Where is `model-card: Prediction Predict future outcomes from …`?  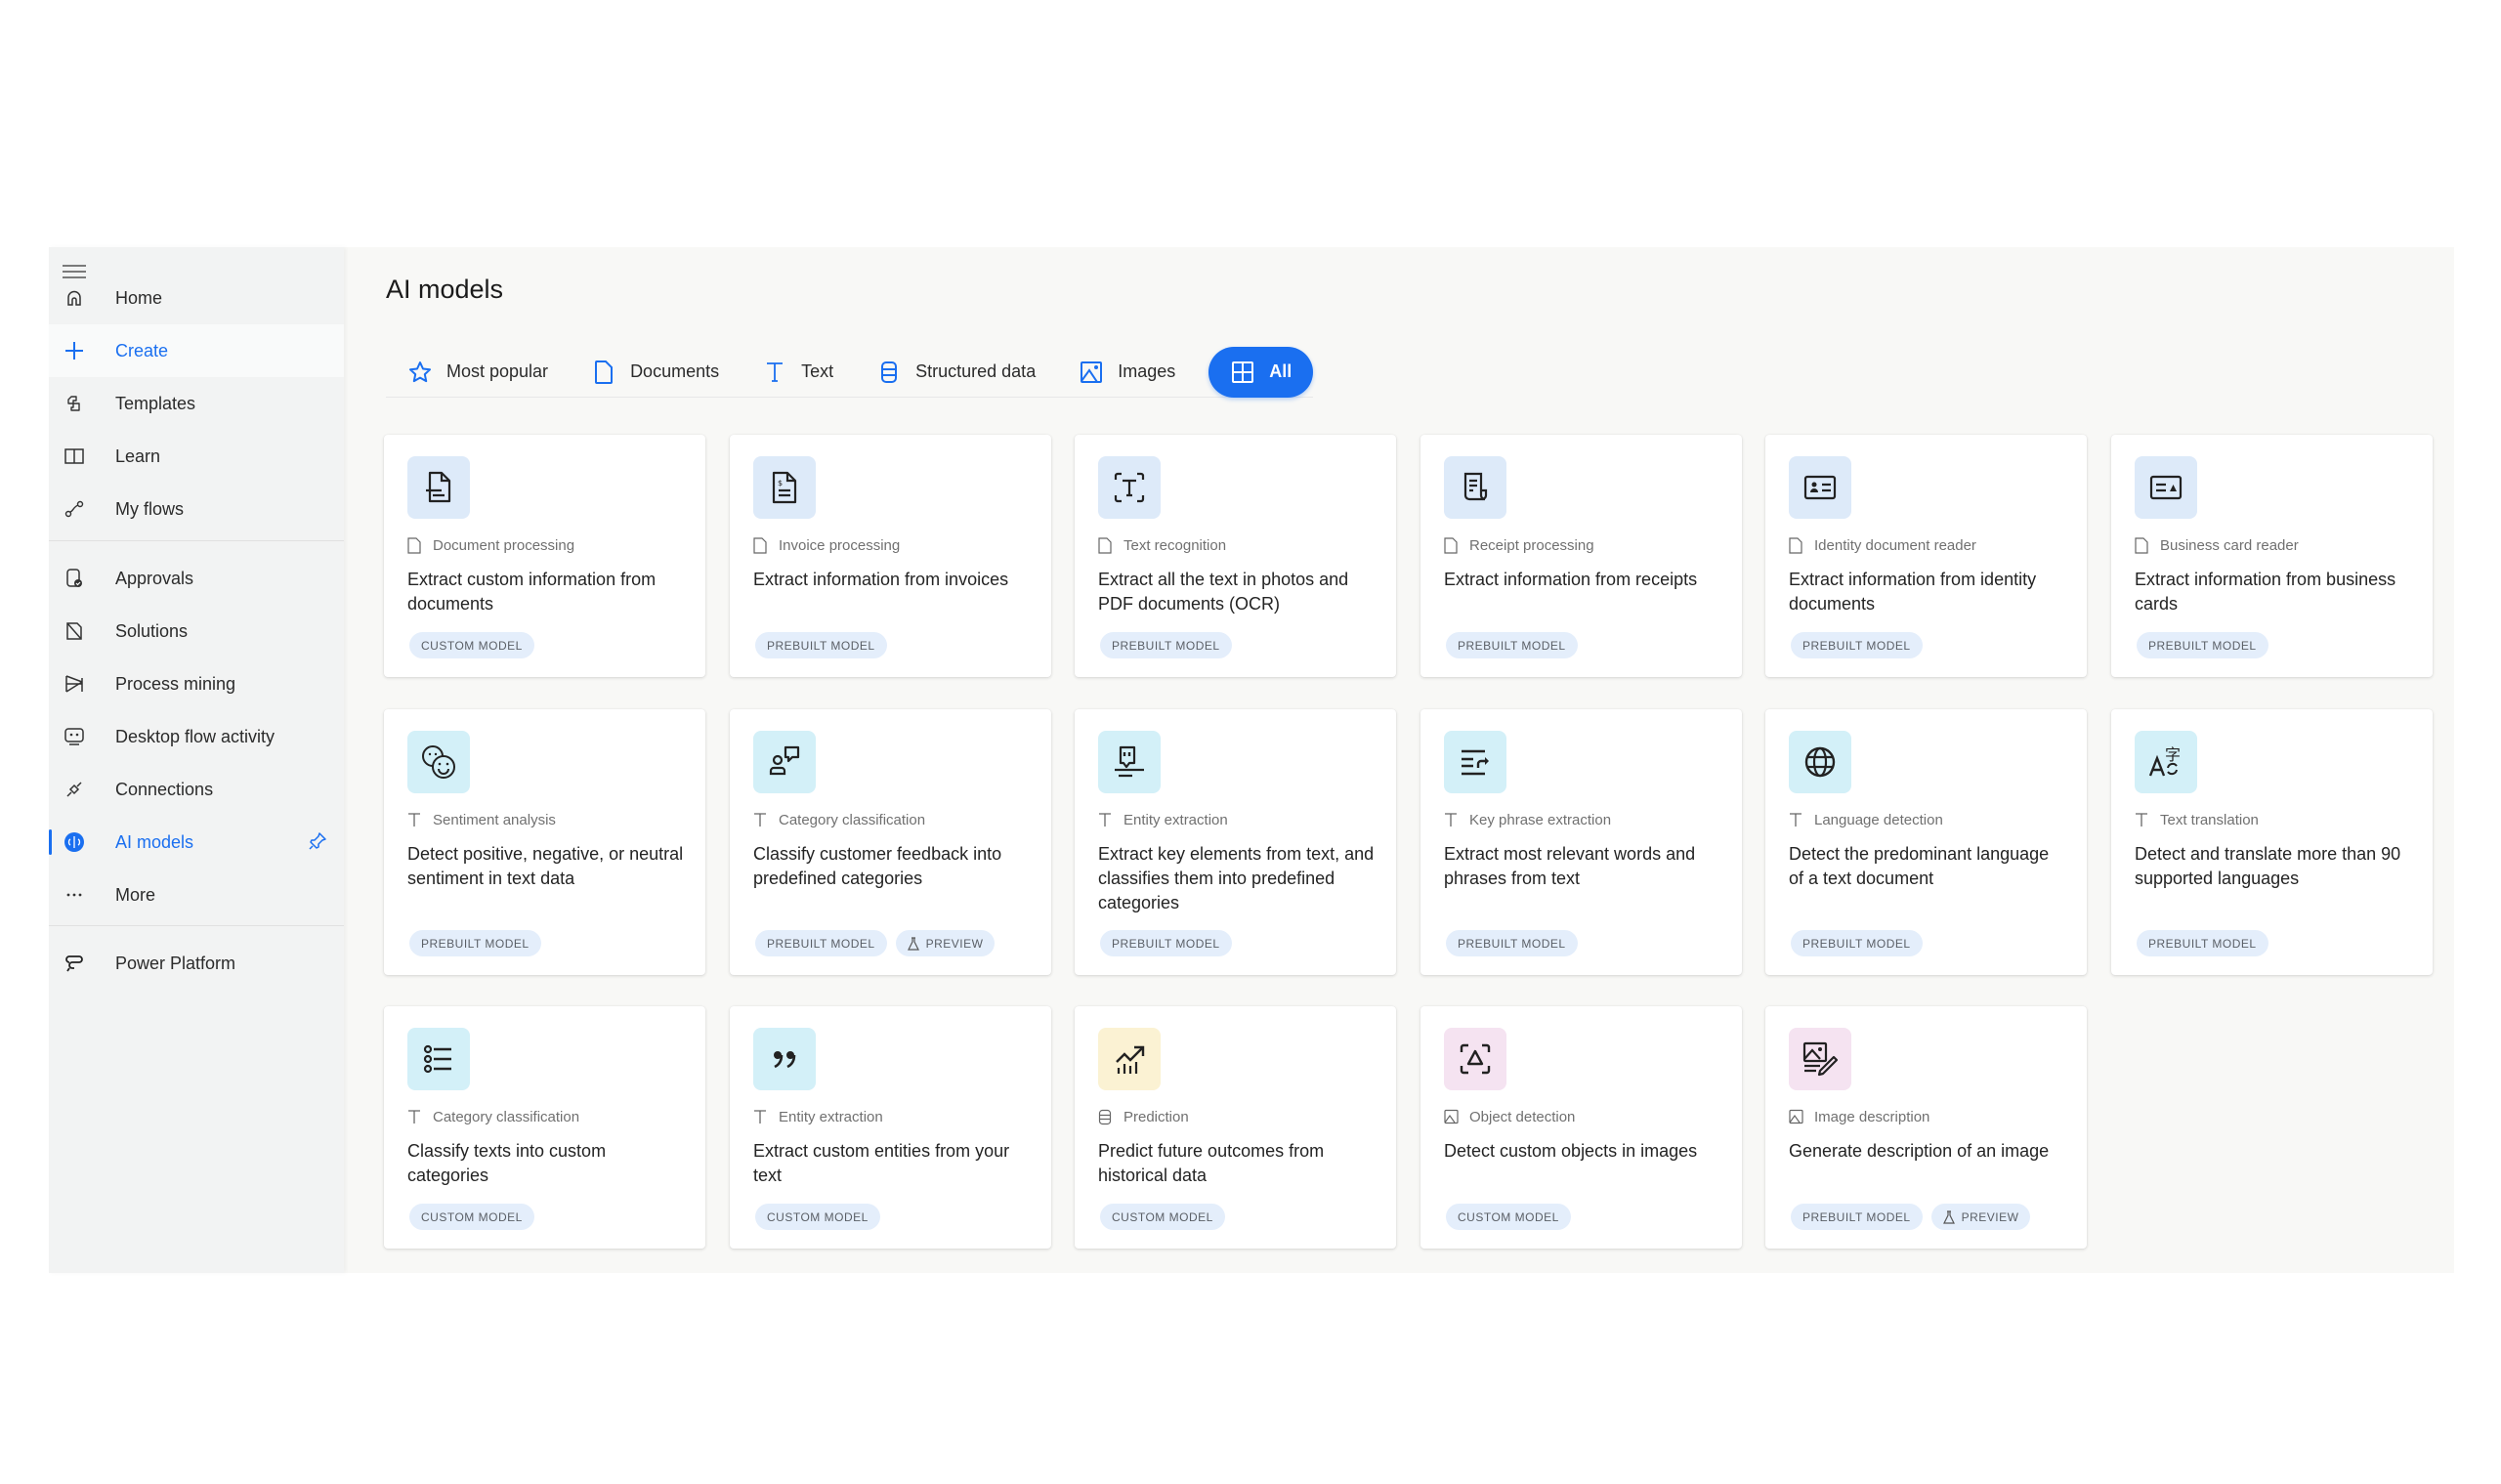
model-card: Prediction Predict future outcomes from … is located at coordinates (1235, 1127).